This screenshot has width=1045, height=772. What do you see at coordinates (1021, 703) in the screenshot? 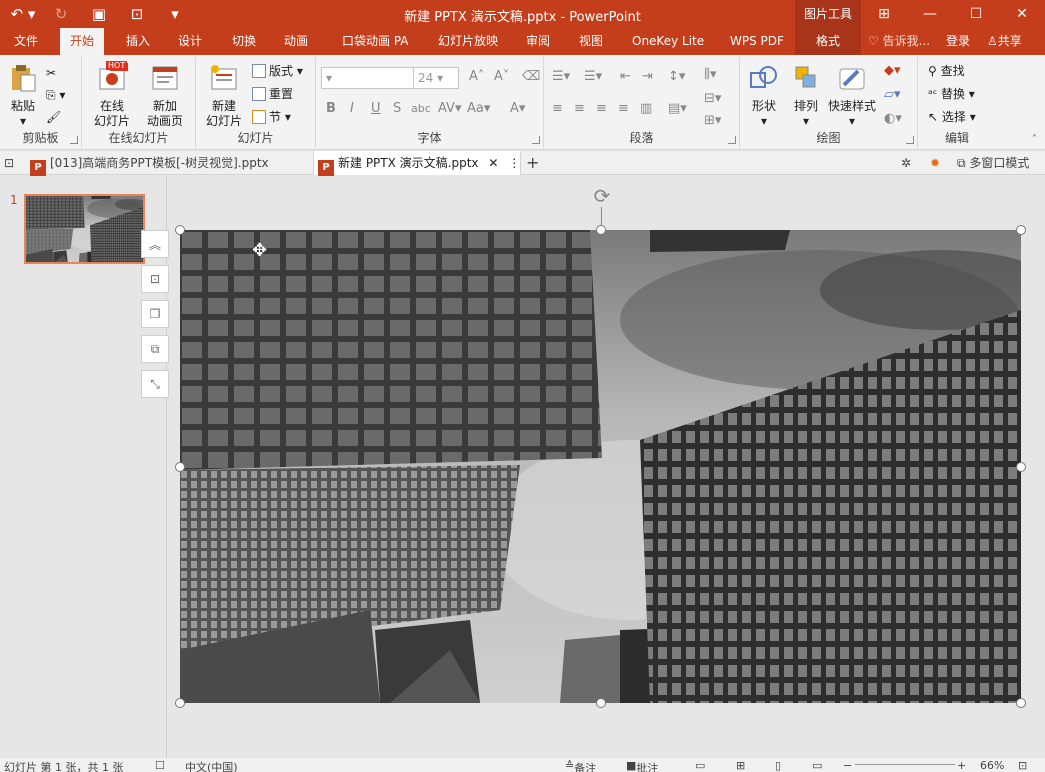
I see `resize-handle-bottom-right` at bounding box center [1021, 703].